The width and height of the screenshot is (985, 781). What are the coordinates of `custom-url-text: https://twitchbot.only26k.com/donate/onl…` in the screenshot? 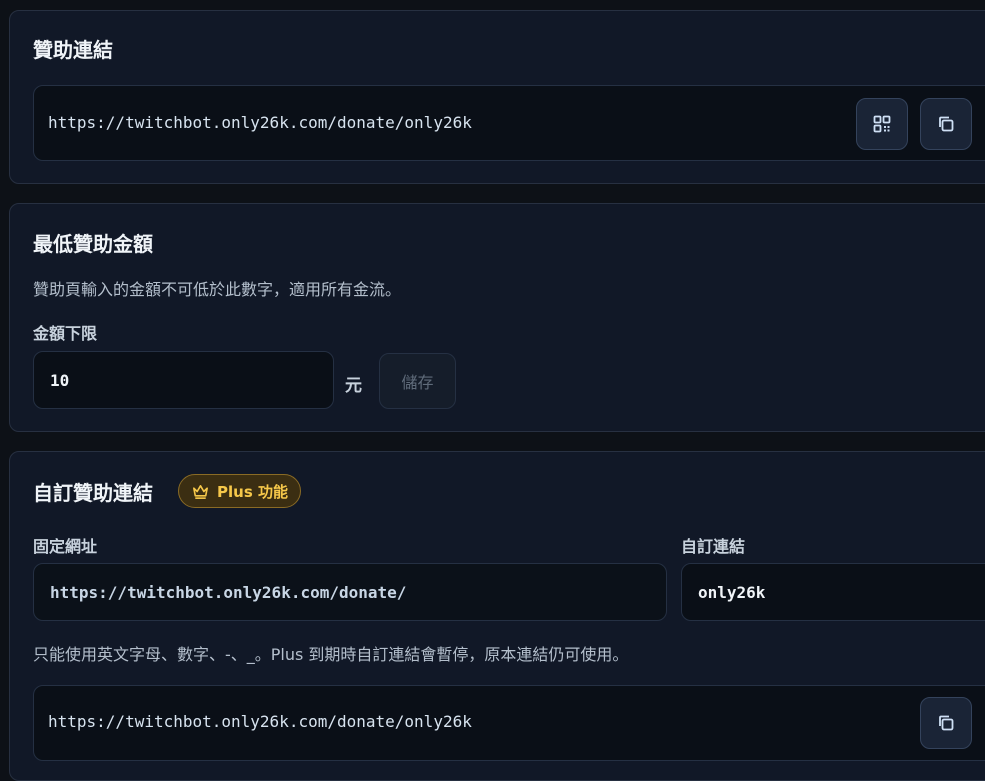 It's located at (260, 721).